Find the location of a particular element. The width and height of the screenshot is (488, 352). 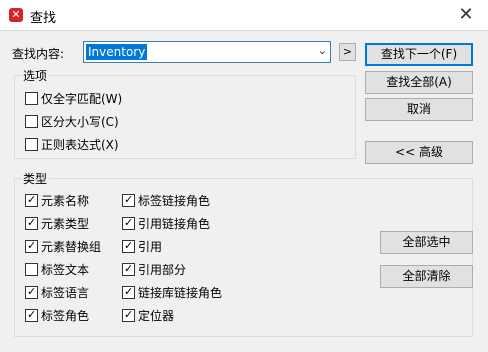

checkbox-label: 引用链接角色 is located at coordinates (174, 224).